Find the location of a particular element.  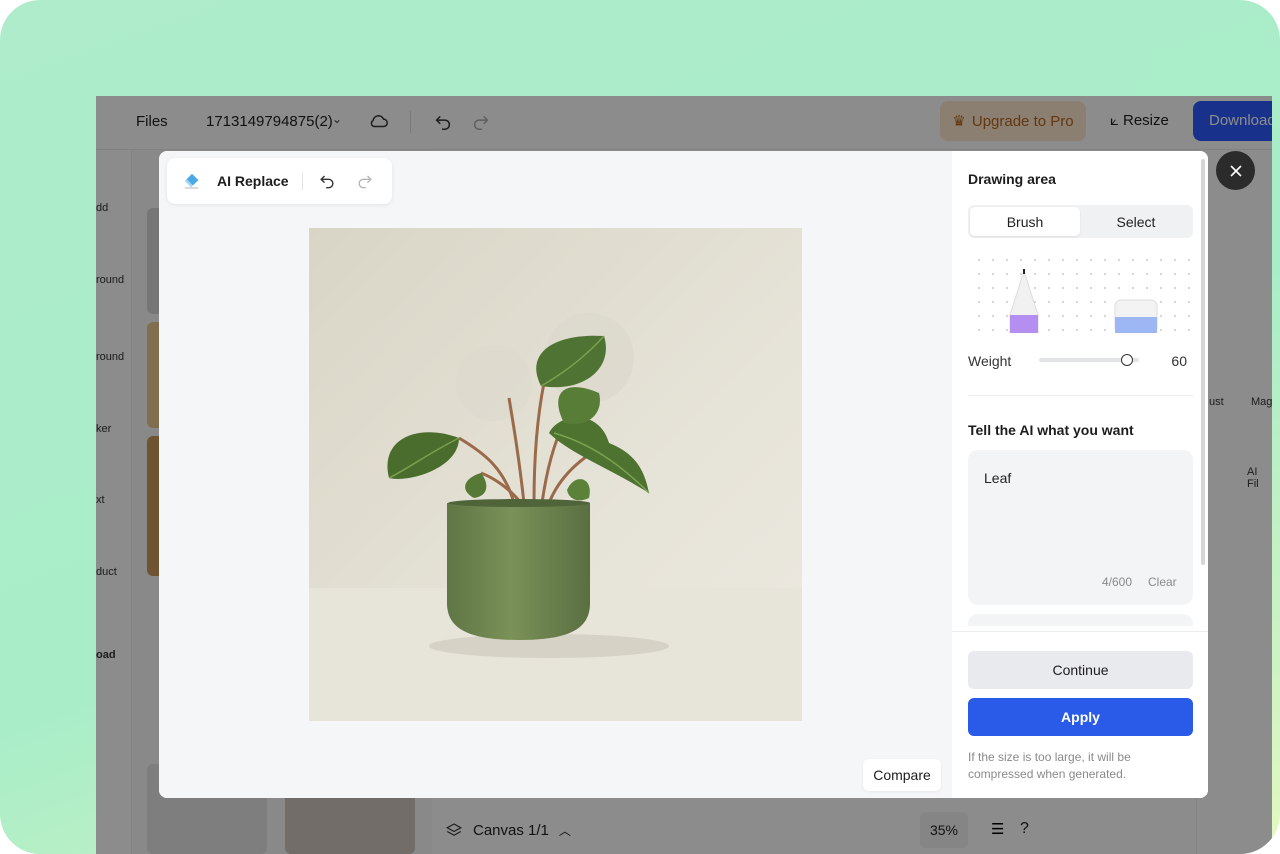

brush-preview is located at coordinates (1080, 291).